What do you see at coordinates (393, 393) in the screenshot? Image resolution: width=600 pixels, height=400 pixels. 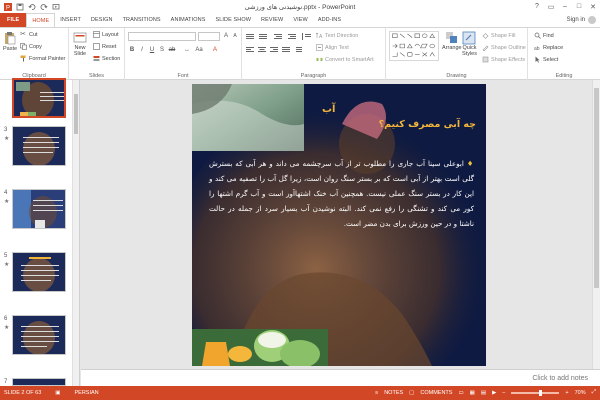 I see `notes-toggle: NOTES` at bounding box center [393, 393].